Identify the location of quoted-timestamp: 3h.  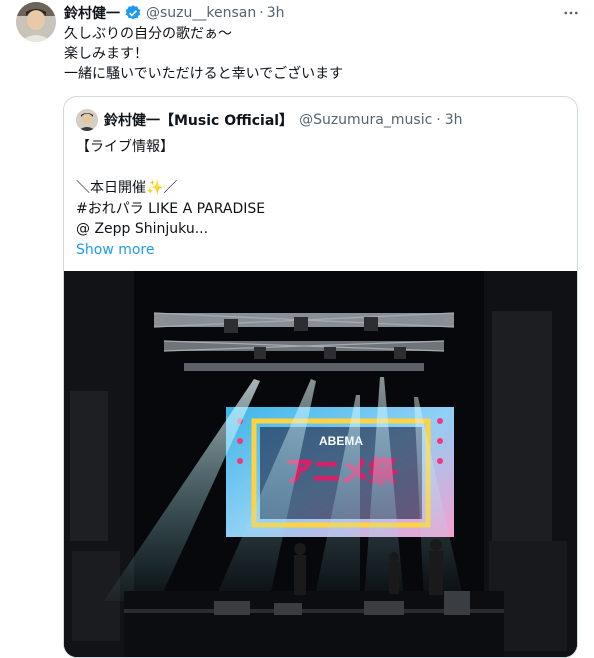
(453, 120).